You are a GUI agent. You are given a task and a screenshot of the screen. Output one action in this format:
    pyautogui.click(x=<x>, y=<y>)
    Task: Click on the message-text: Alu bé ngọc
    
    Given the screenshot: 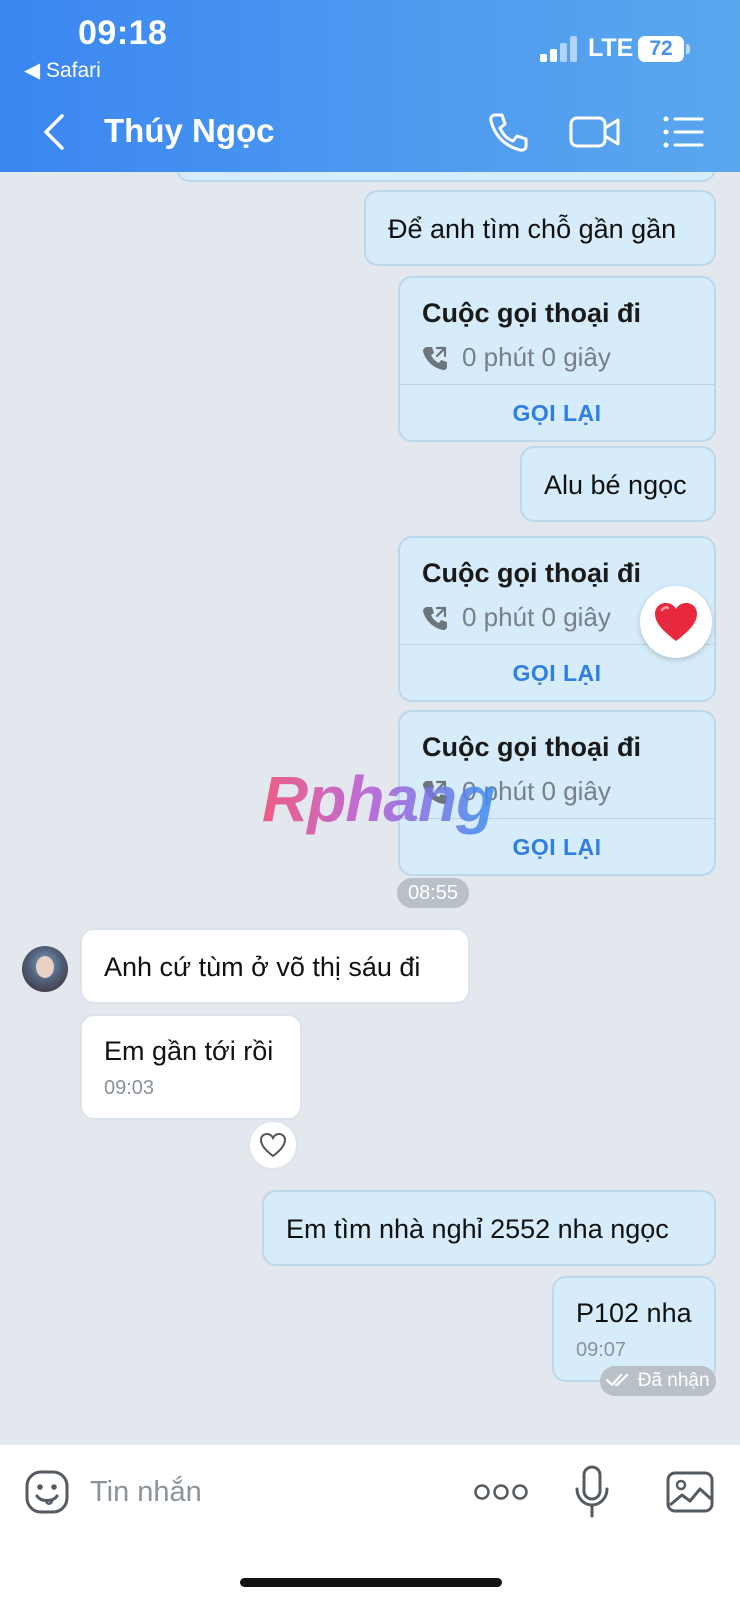 What is the action you would take?
    pyautogui.click(x=615, y=485)
    